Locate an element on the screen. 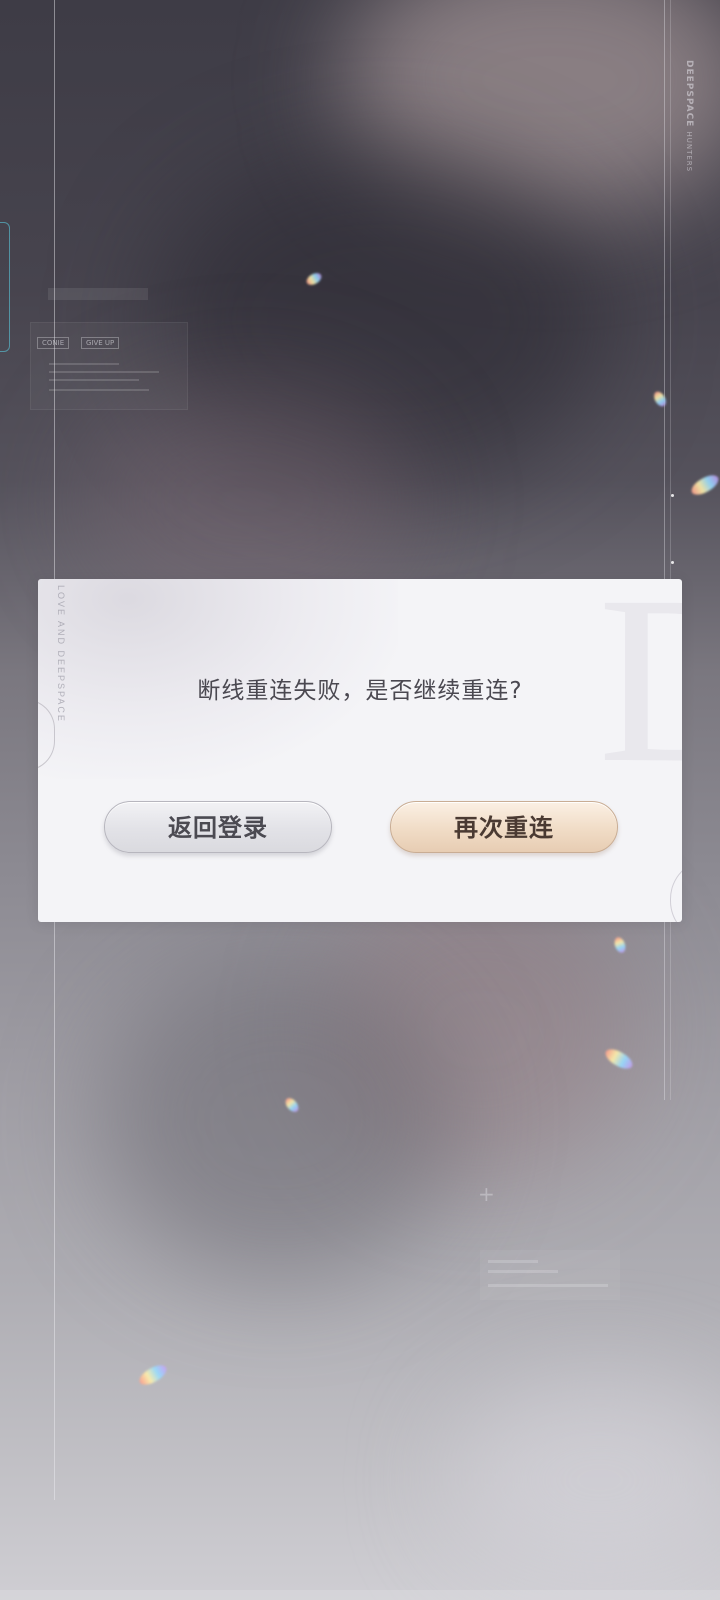  bottom-edge-glow is located at coordinates (360, 1595).